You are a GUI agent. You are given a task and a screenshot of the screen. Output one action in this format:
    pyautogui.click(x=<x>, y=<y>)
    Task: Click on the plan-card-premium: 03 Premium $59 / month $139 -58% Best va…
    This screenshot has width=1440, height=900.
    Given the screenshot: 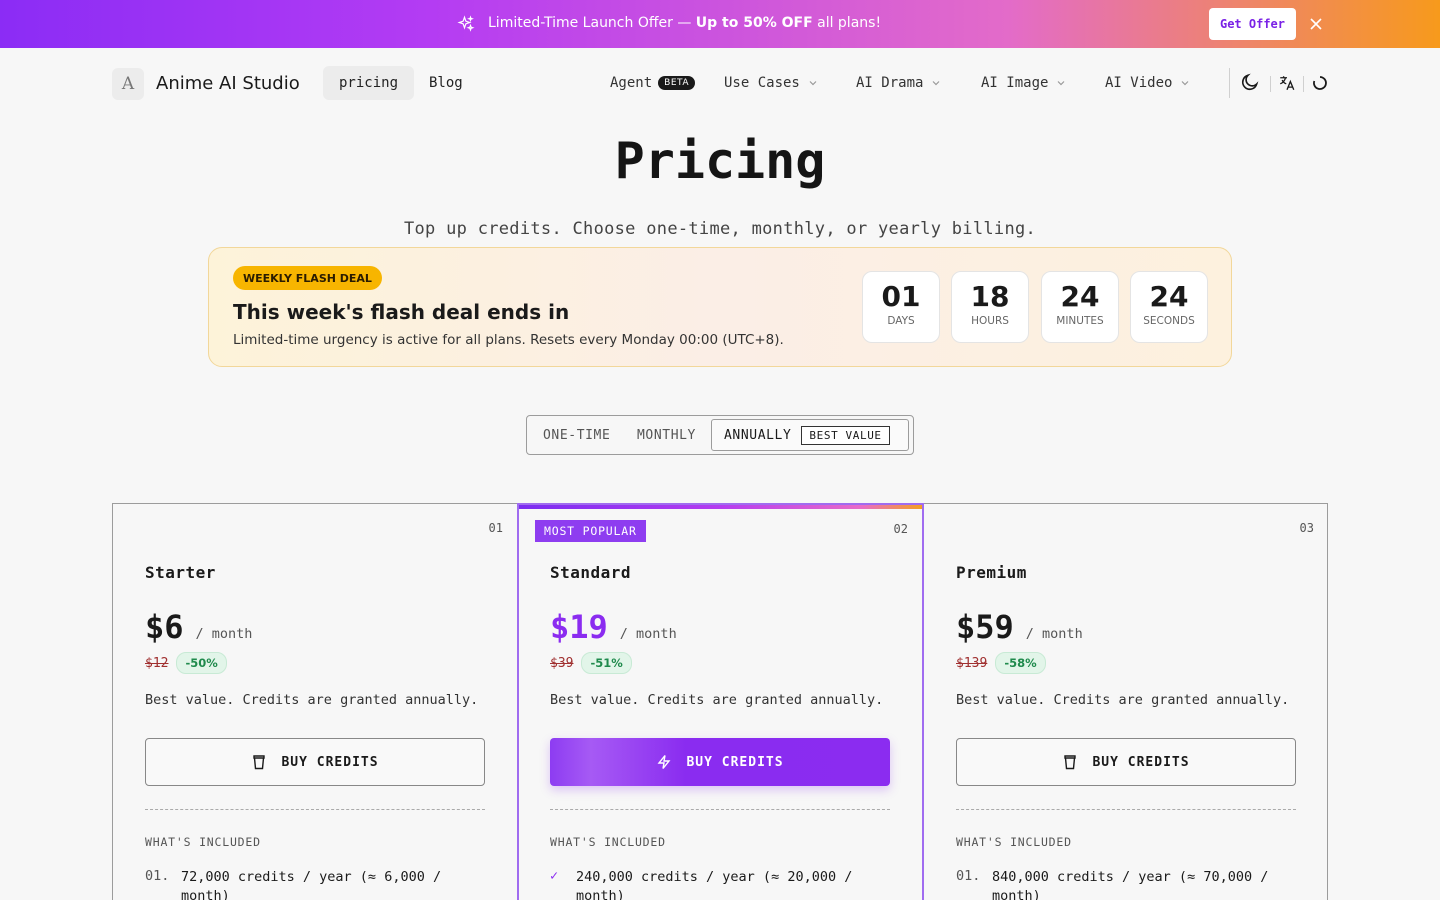 What is the action you would take?
    pyautogui.click(x=1126, y=702)
    